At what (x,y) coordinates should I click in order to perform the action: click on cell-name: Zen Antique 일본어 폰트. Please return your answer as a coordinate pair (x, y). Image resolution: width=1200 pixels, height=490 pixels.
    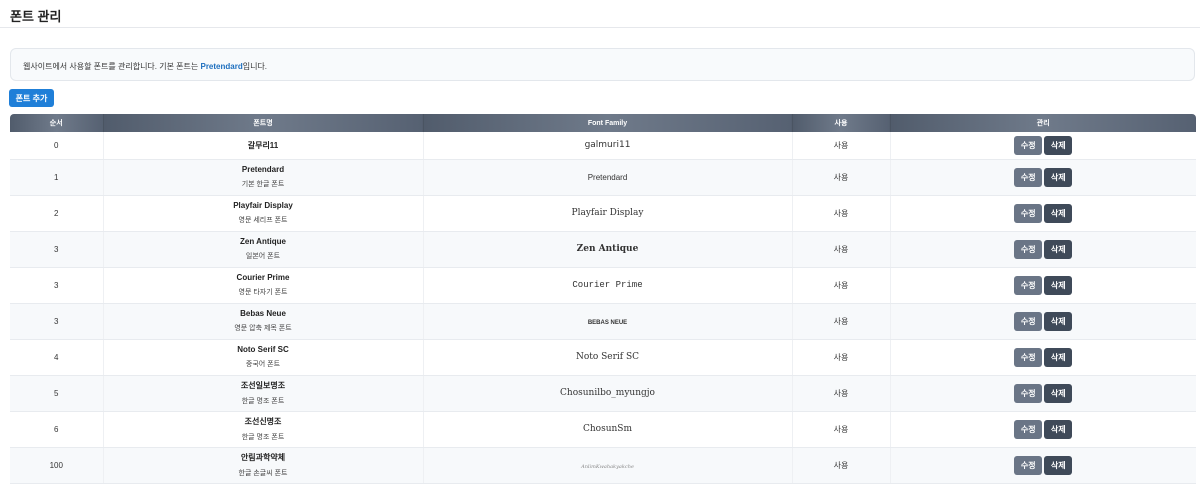
    Looking at the image, I should click on (263, 249).